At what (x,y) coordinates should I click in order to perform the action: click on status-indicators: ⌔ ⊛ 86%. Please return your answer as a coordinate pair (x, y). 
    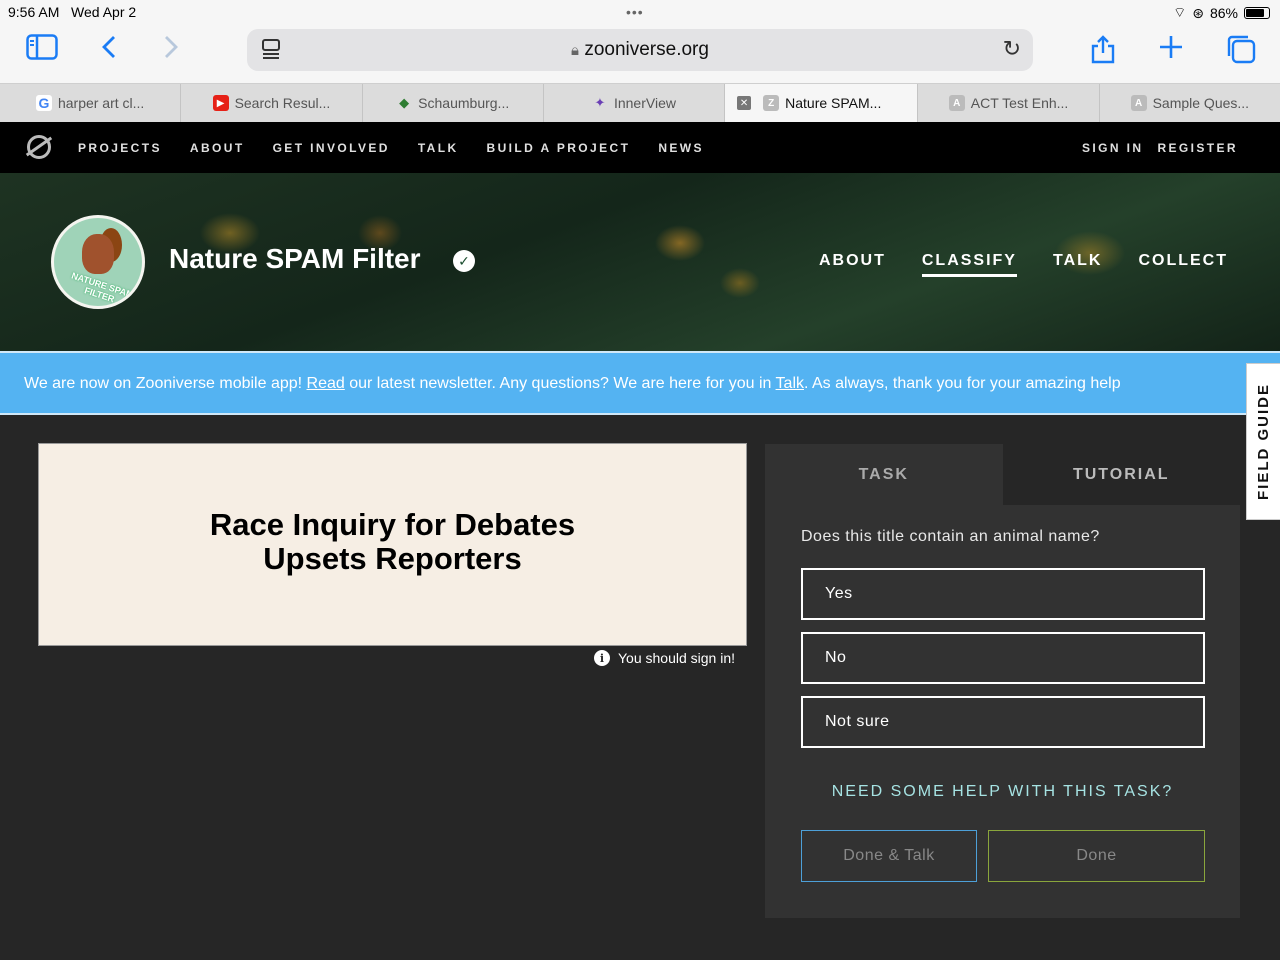
    Looking at the image, I should click on (1221, 13).